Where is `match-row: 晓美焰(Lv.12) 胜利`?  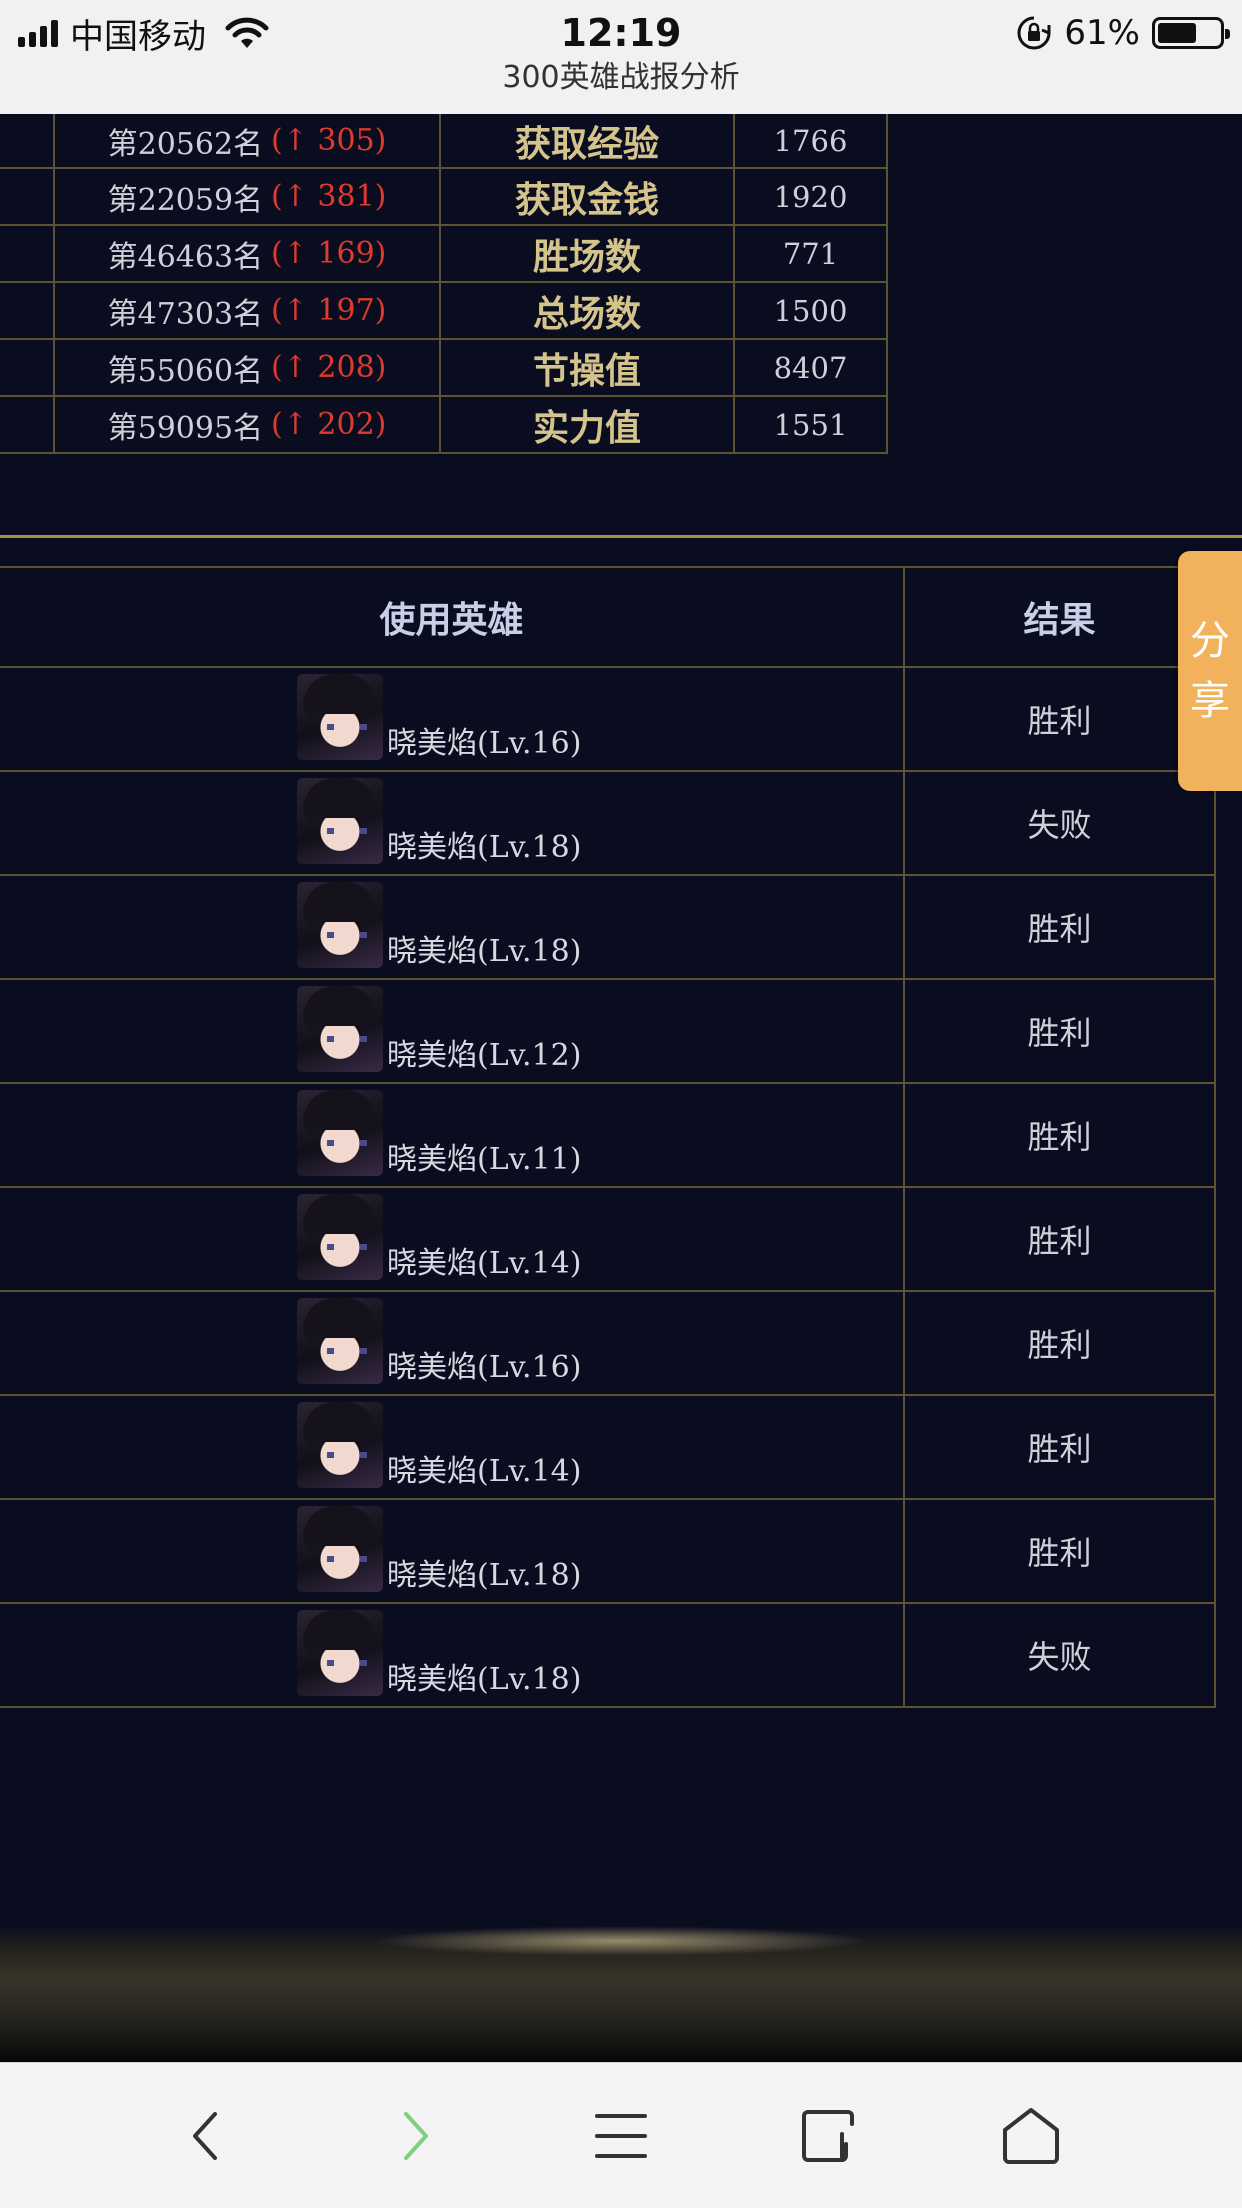
match-row: 晓美焰(Lv.12) 胜利 is located at coordinates (608, 1032).